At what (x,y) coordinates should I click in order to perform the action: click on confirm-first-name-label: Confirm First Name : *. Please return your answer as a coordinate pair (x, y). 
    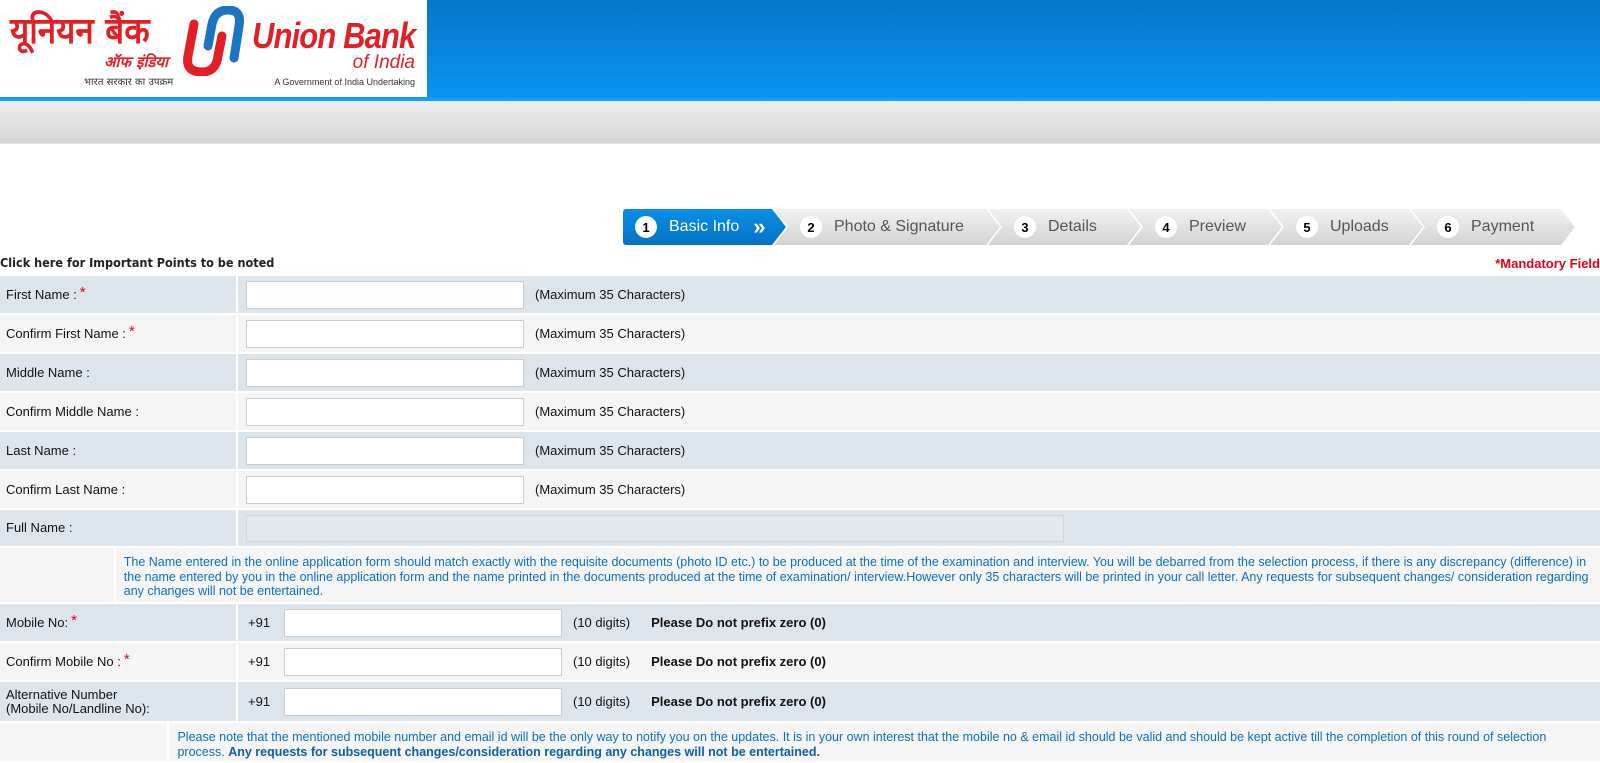
    Looking at the image, I should click on (119, 333).